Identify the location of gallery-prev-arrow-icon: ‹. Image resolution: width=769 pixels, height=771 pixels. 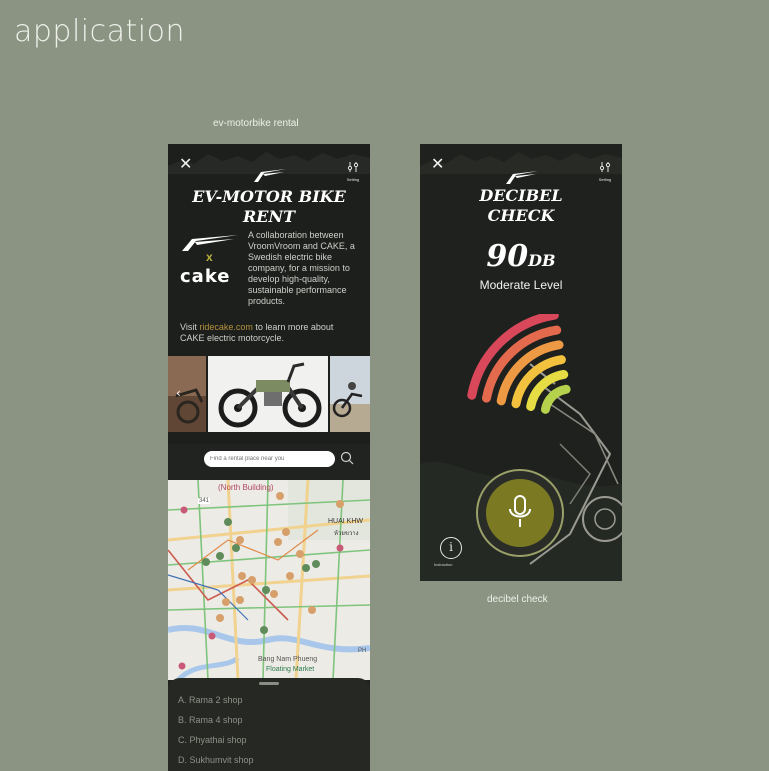
(178, 393).